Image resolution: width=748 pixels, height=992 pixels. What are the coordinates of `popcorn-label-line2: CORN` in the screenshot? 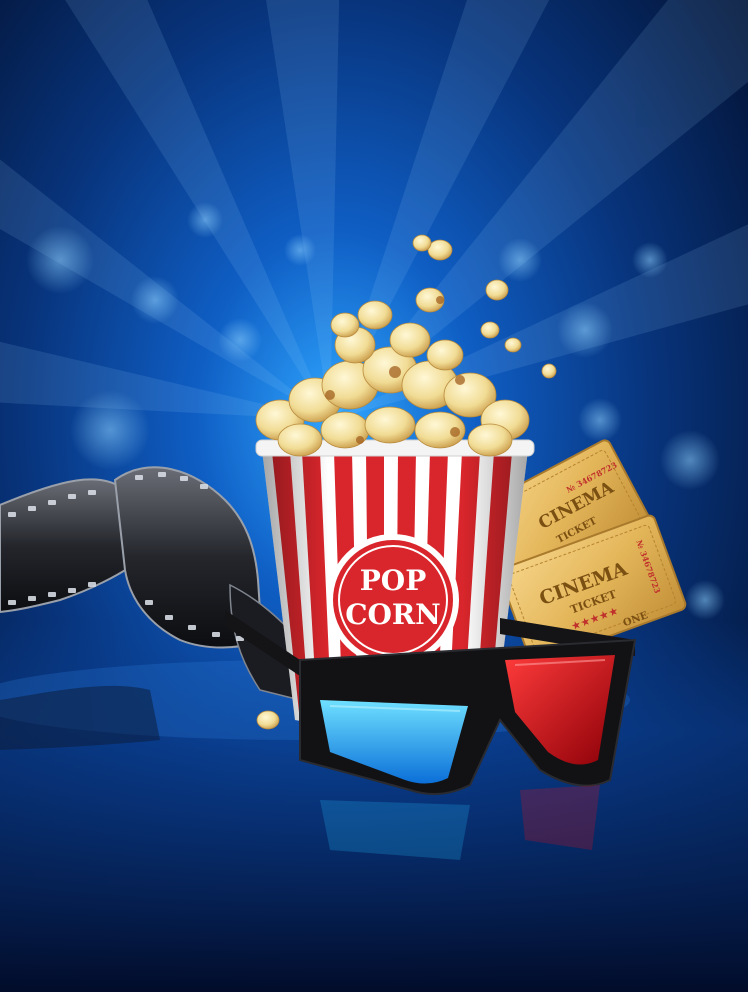 It's located at (393, 614).